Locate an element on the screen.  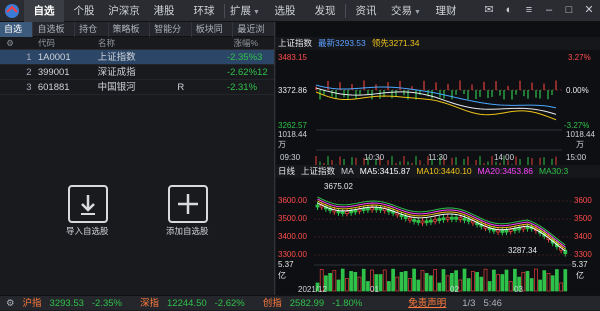
row-flag is located at coordinates (192, 57).